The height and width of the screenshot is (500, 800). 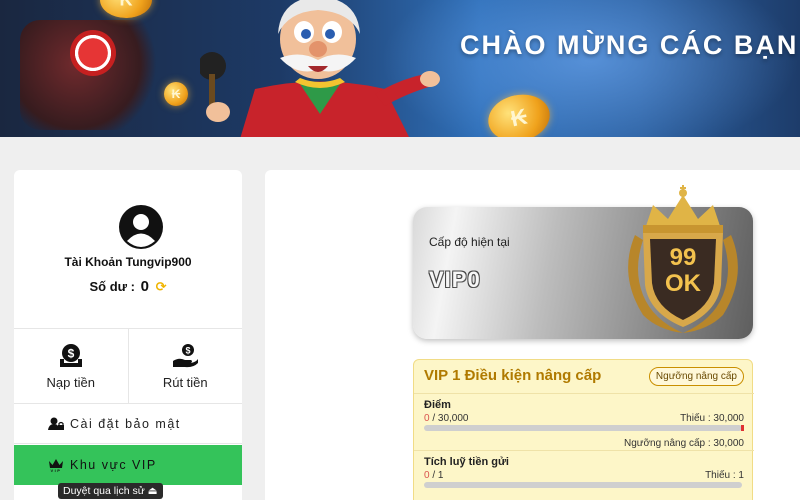 What do you see at coordinates (696, 376) in the screenshot?
I see `threshold-button: Ngưỡng nâng cấp` at bounding box center [696, 376].